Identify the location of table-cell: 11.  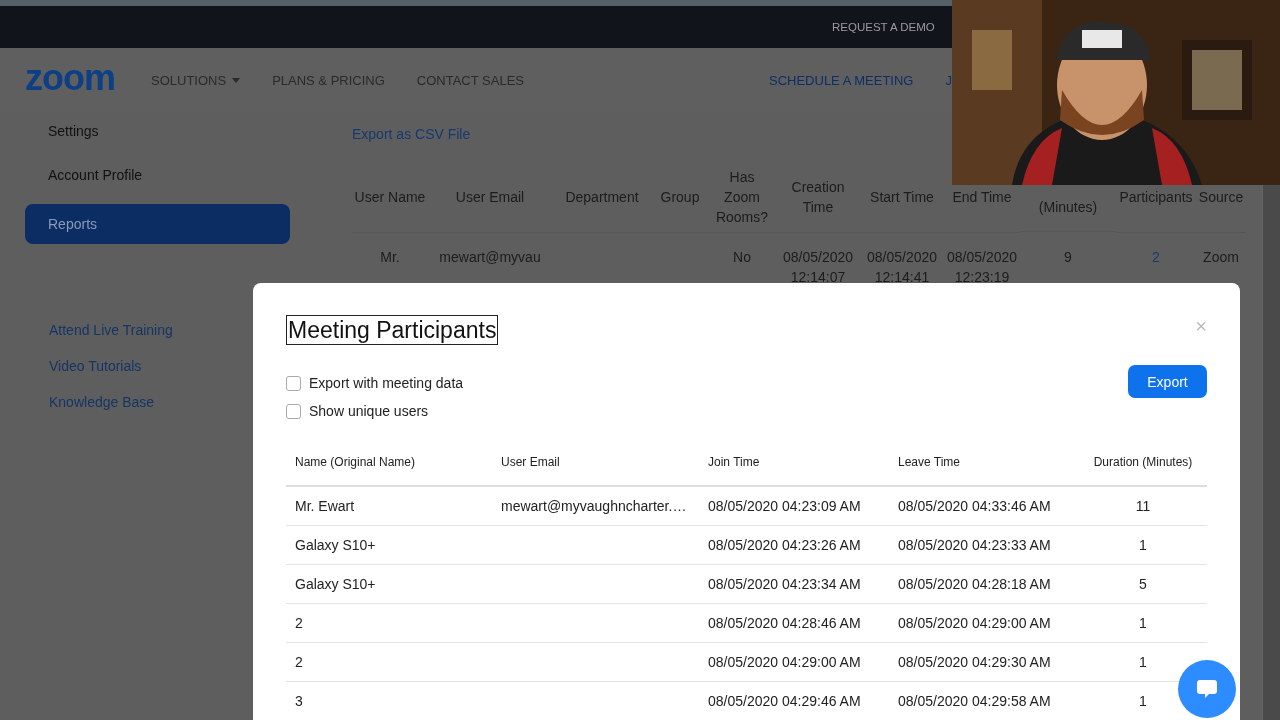
(1143, 506).